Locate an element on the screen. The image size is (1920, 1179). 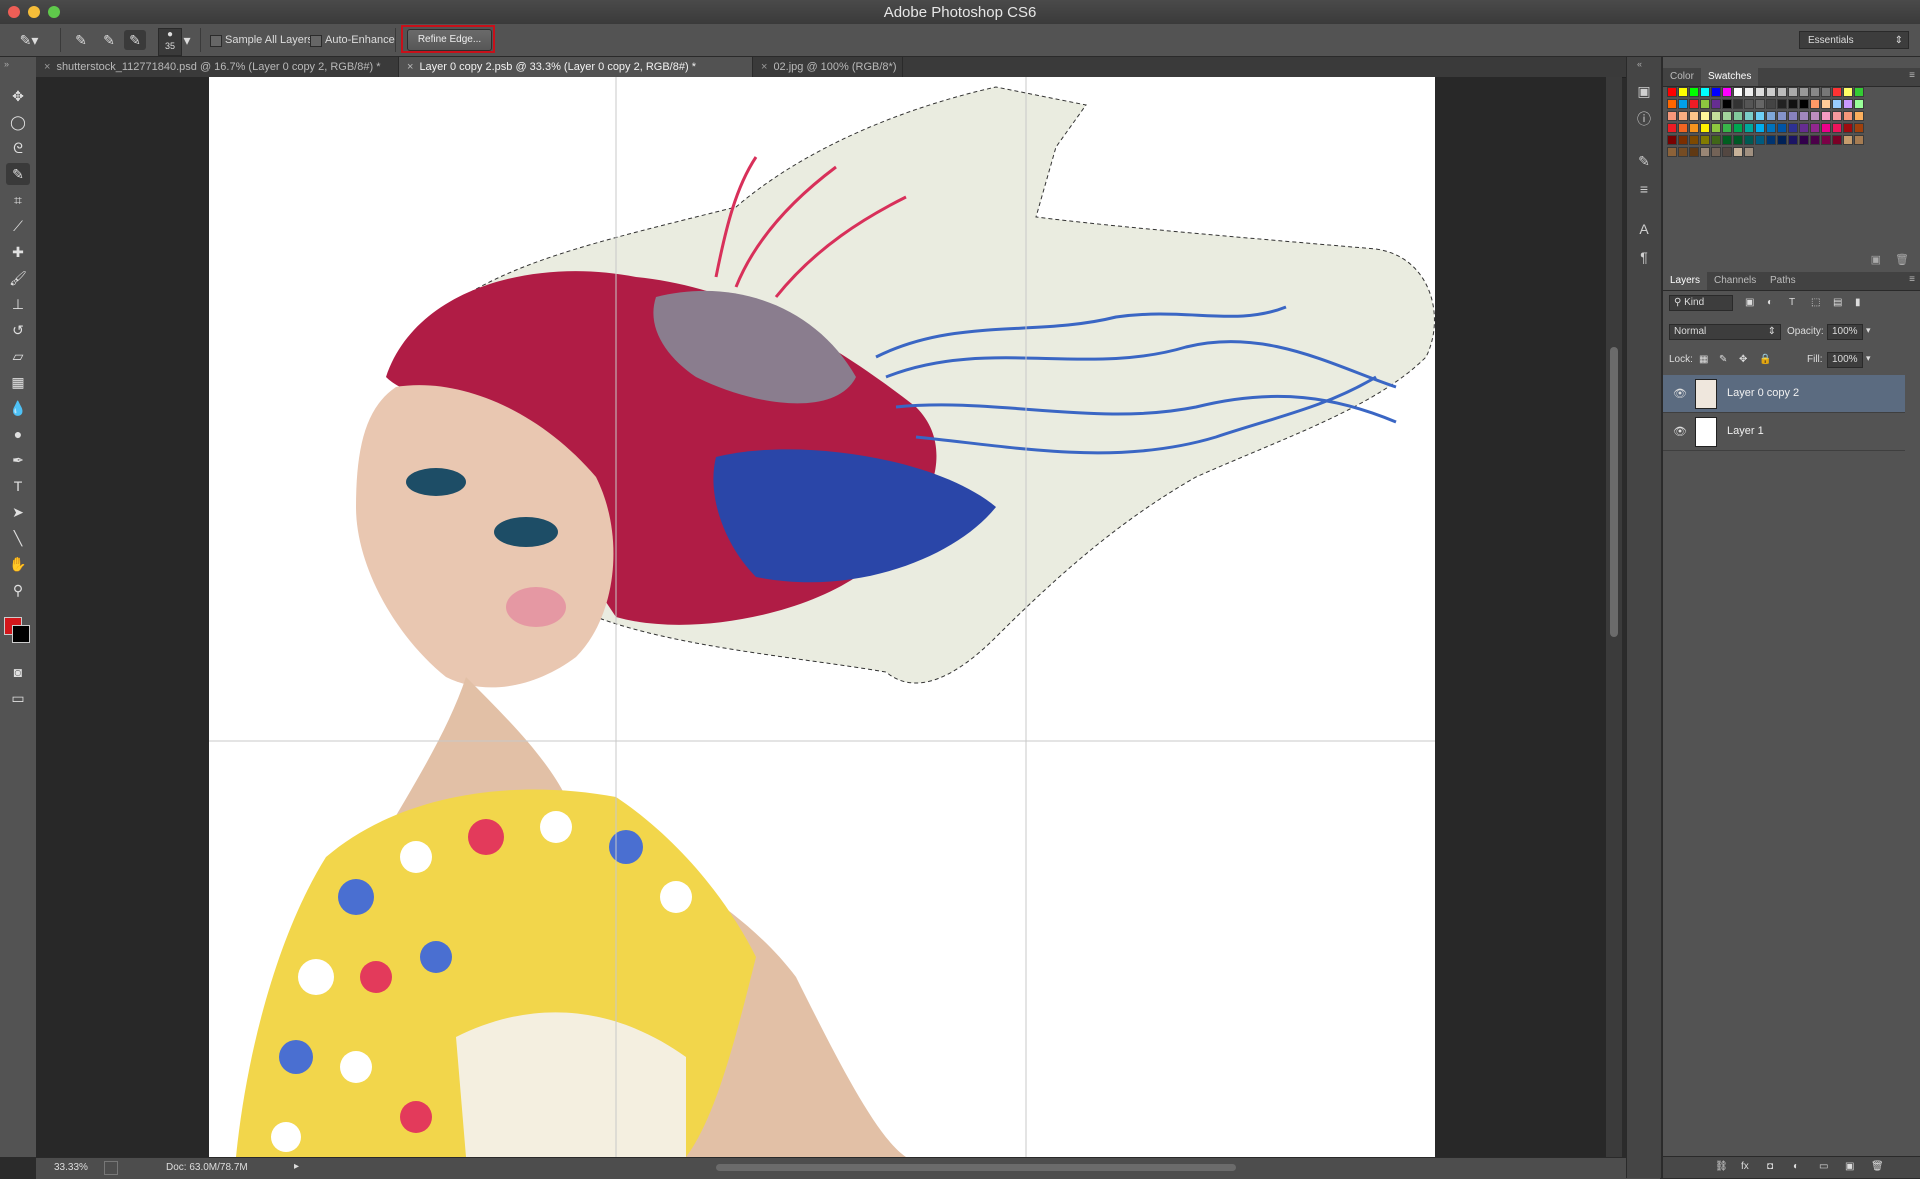
zoom-level: 33.33% is located at coordinates (71, 1167).